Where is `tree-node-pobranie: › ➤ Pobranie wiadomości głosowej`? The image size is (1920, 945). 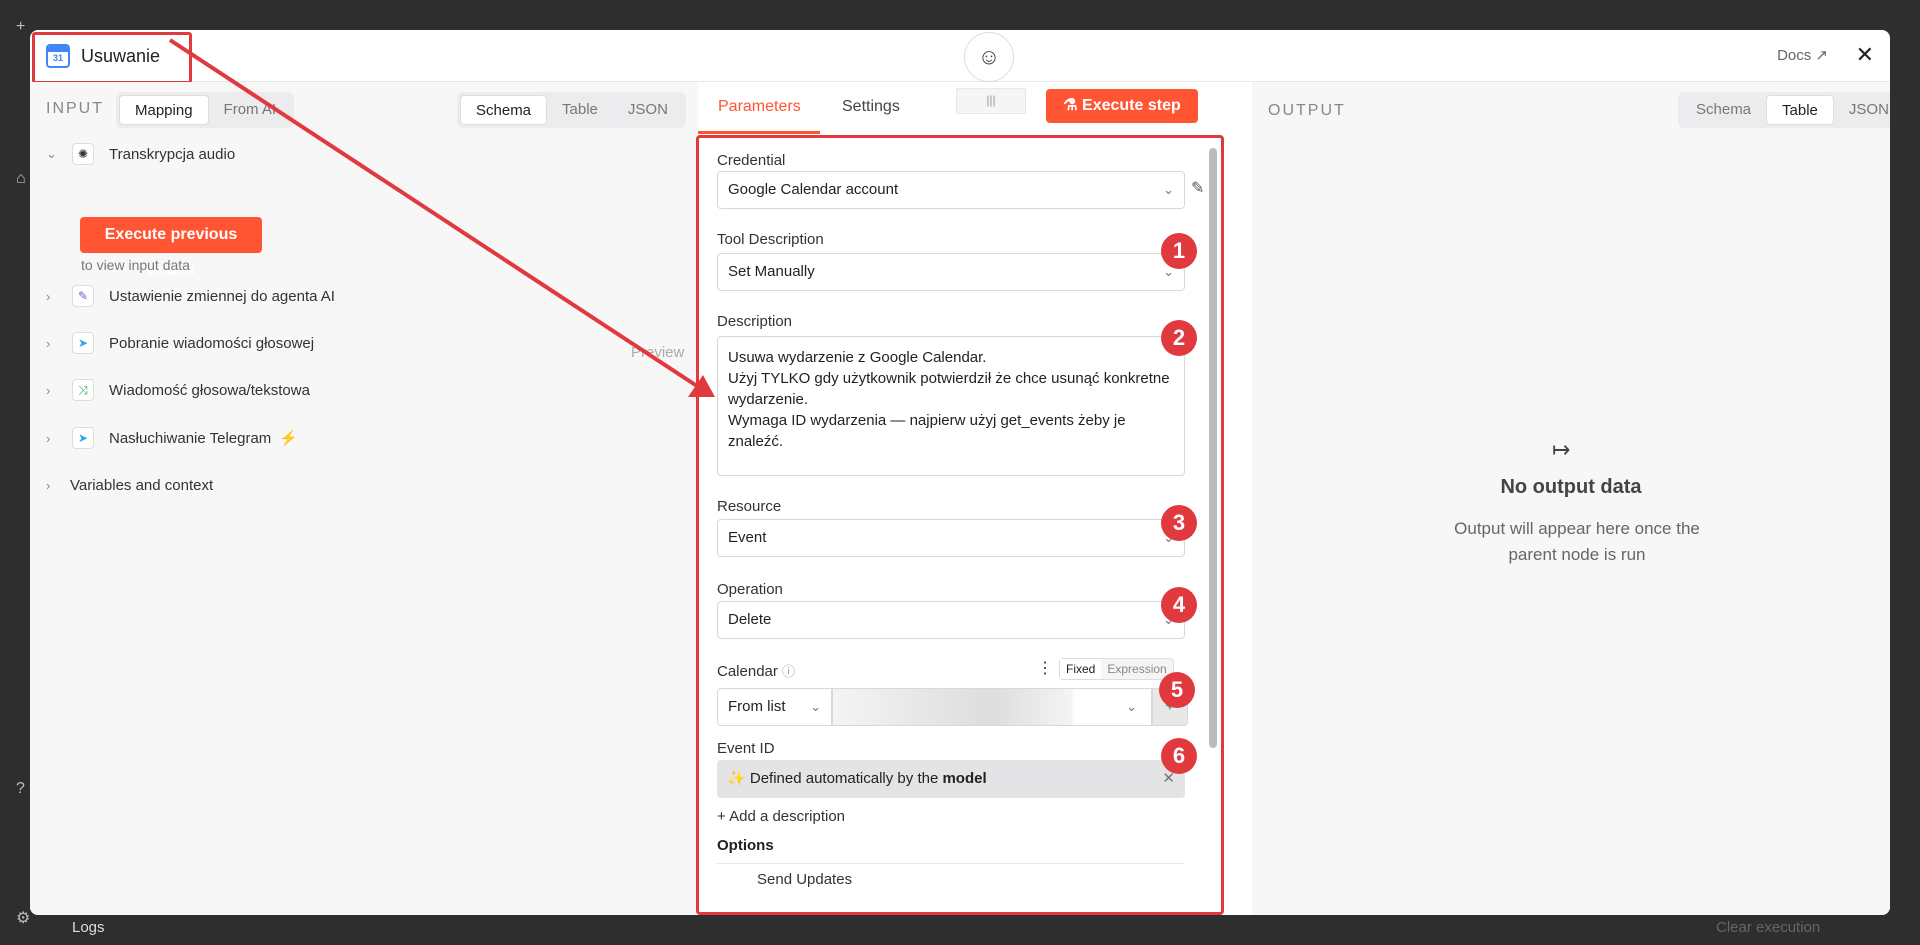 tree-node-pobranie: › ➤ Pobranie wiadomości głosowej is located at coordinates (180, 343).